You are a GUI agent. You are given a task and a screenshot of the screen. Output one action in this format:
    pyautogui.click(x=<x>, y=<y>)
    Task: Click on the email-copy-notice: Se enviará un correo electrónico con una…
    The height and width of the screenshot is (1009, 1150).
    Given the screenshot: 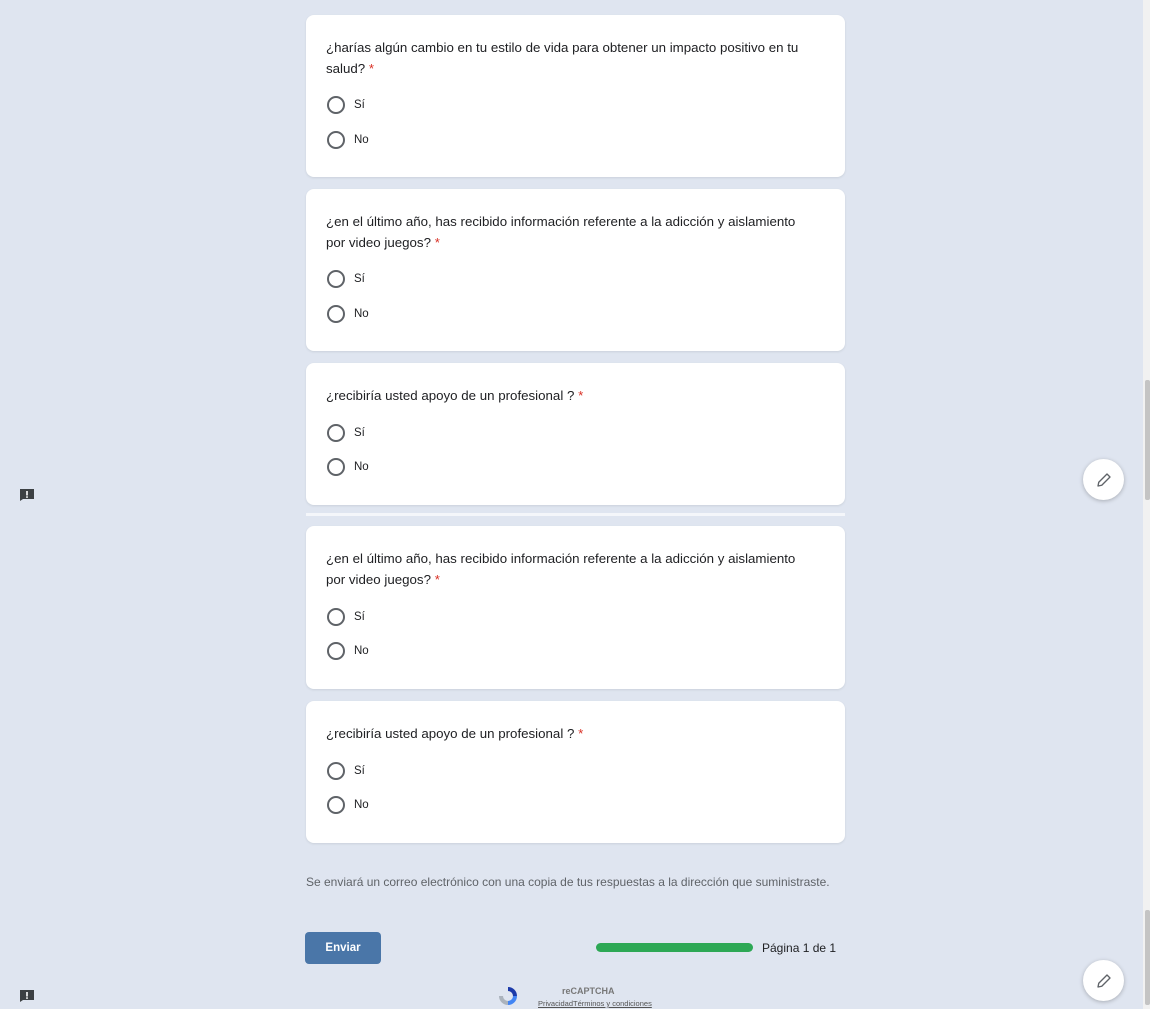 What is the action you would take?
    pyautogui.click(x=568, y=882)
    